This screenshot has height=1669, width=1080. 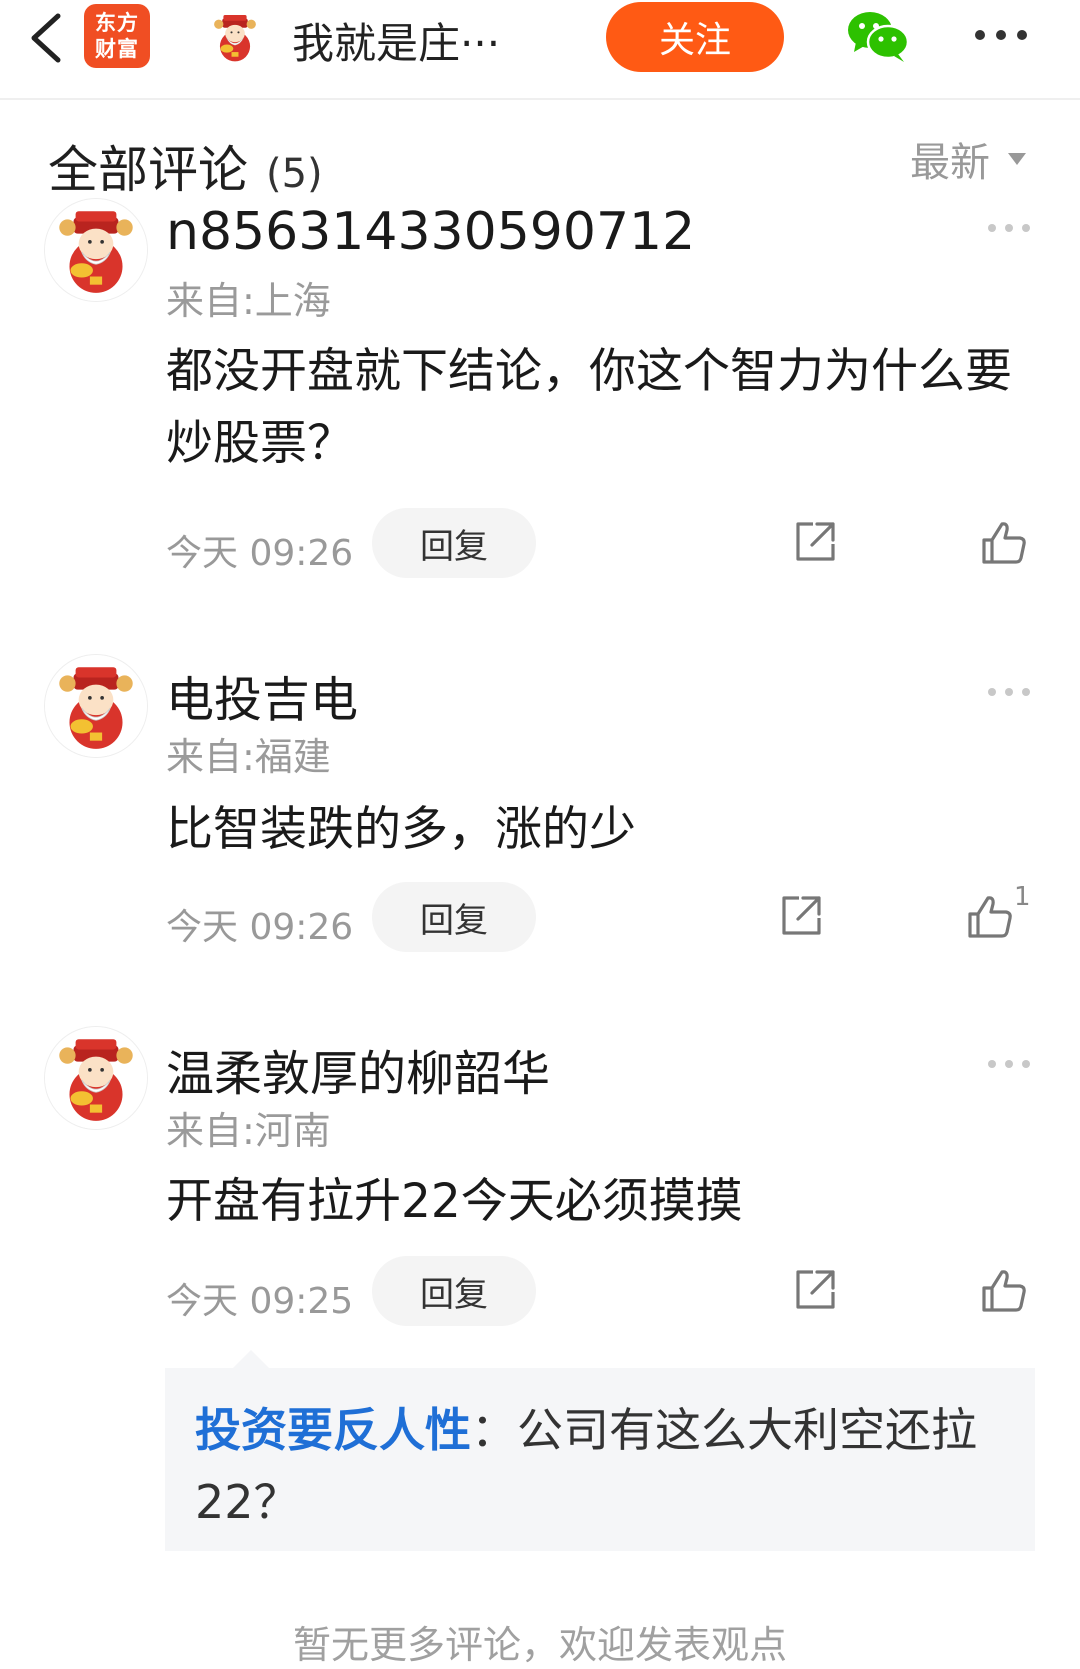 What do you see at coordinates (260, 1301) in the screenshot?
I see `comment-time: 今天 09:25` at bounding box center [260, 1301].